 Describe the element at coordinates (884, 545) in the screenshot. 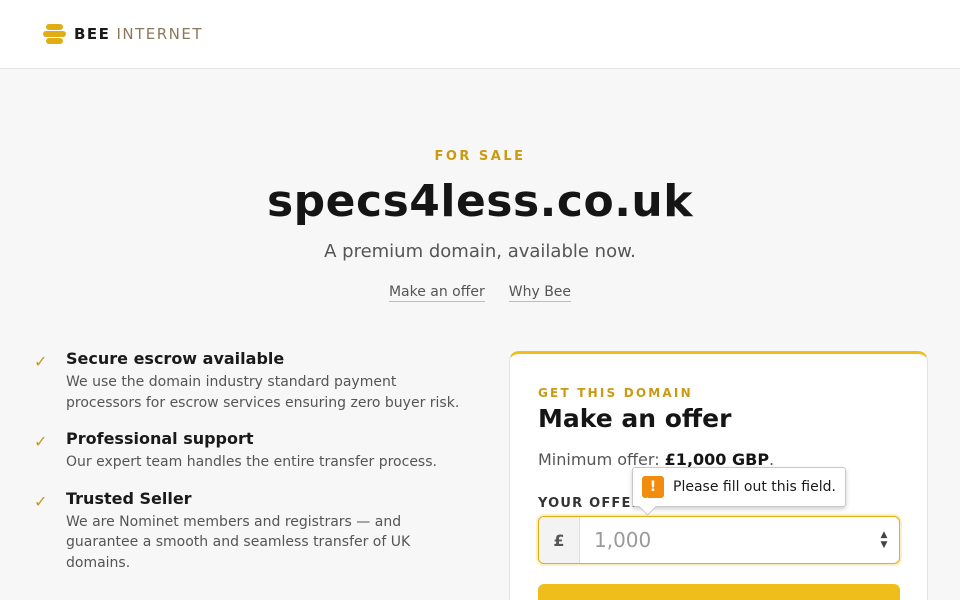

I see `spin-down-icon: ▼` at that location.